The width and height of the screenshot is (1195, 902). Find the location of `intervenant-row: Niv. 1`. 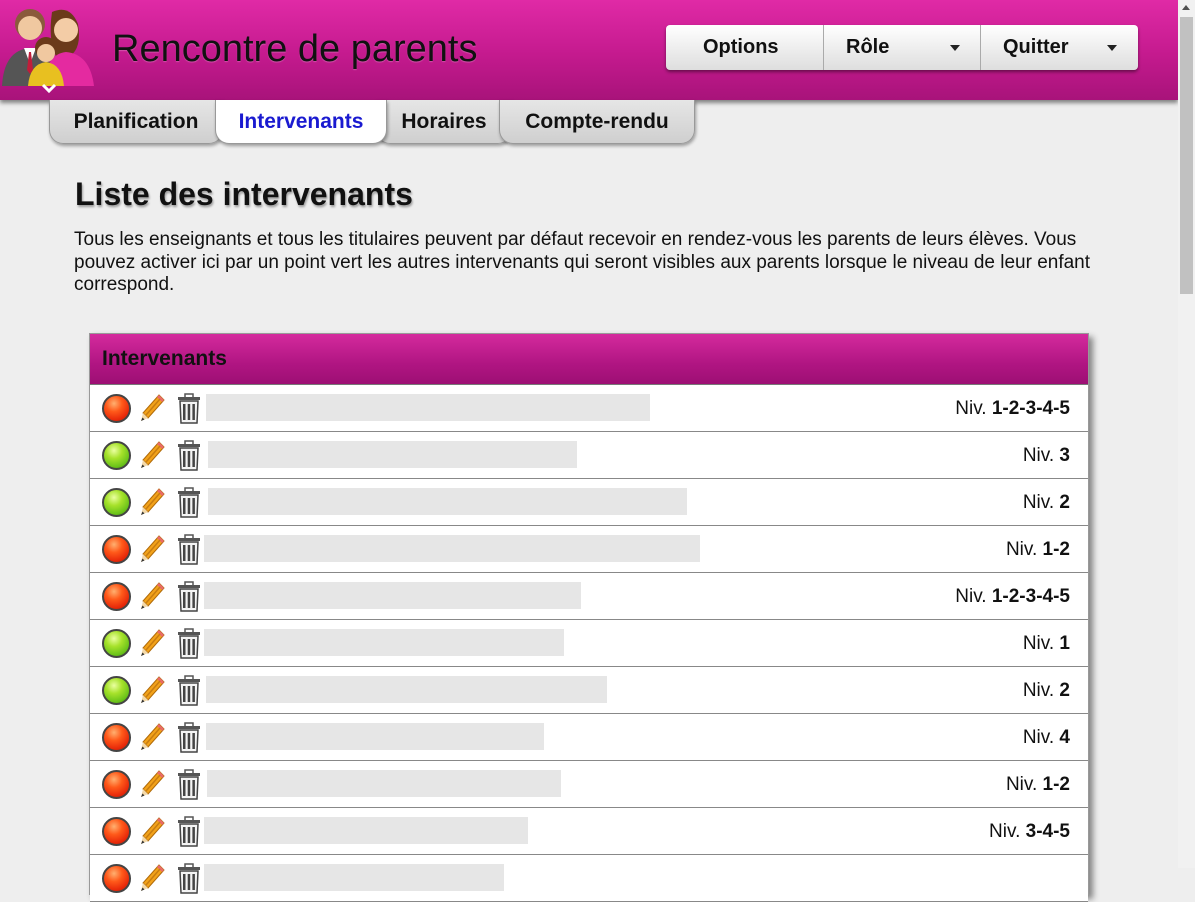

intervenant-row: Niv. 1 is located at coordinates (589, 643).